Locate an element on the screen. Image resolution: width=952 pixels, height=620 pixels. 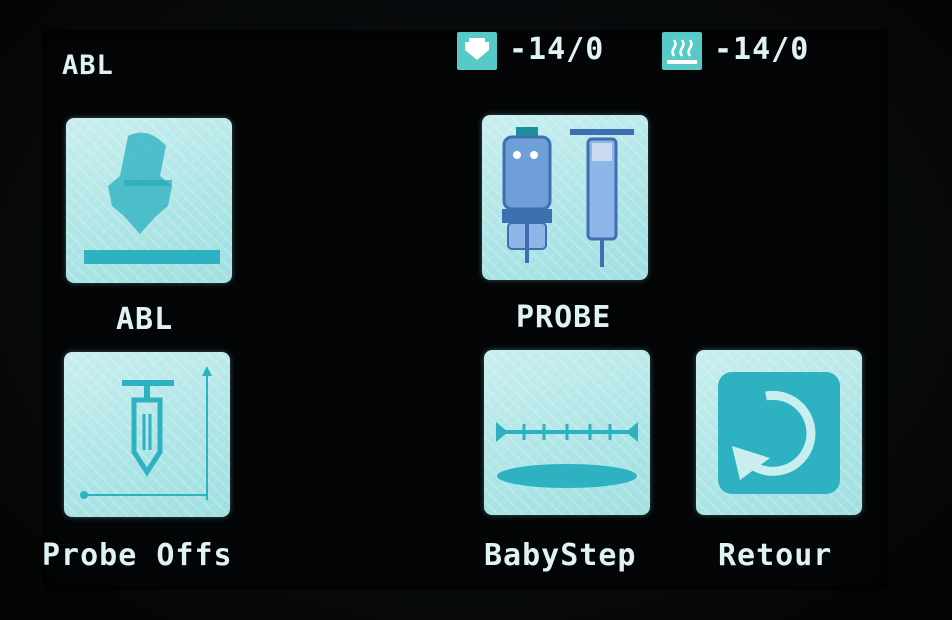
probe-offset-icon is located at coordinates (146, 433).